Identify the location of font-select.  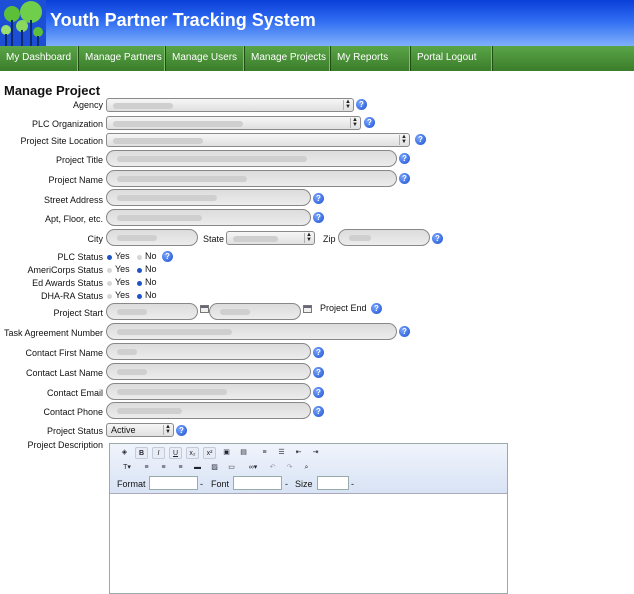
(257, 483).